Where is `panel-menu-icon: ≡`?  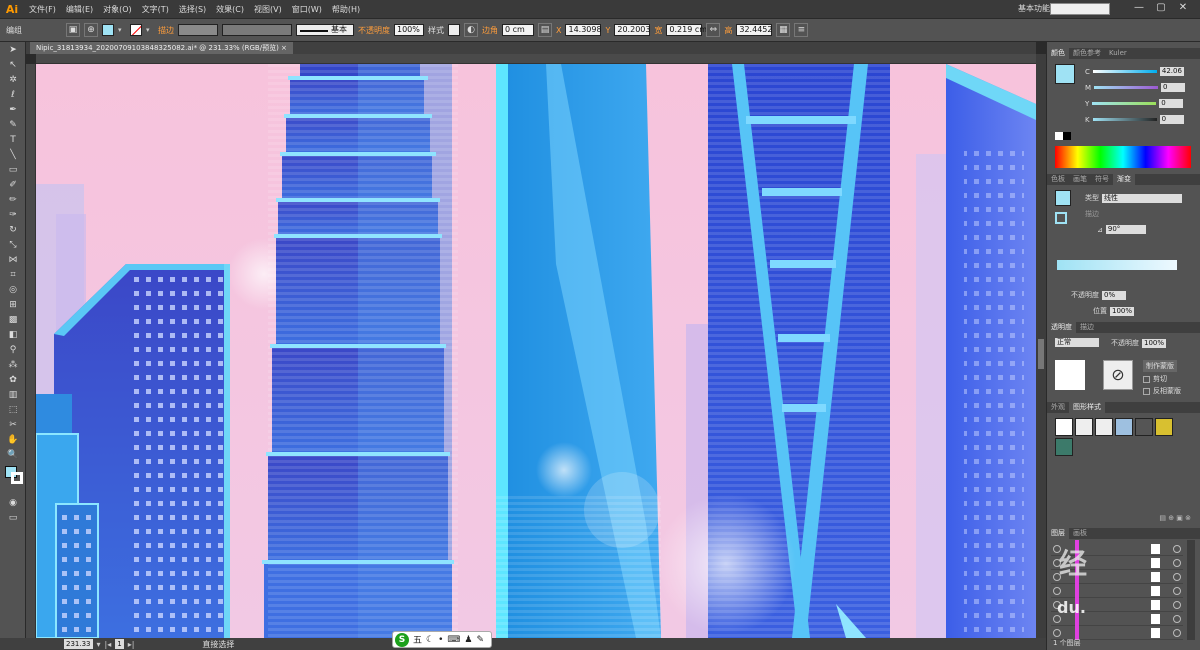
panel-menu-icon: ≡ is located at coordinates (801, 30).